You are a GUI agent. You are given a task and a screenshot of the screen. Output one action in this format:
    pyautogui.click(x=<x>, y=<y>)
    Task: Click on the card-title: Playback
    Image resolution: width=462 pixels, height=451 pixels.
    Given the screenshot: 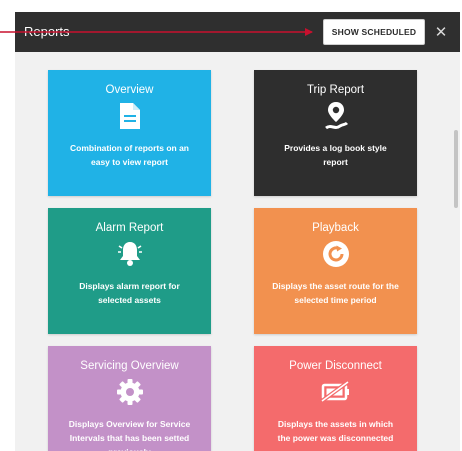 What is the action you would take?
    pyautogui.click(x=335, y=228)
    